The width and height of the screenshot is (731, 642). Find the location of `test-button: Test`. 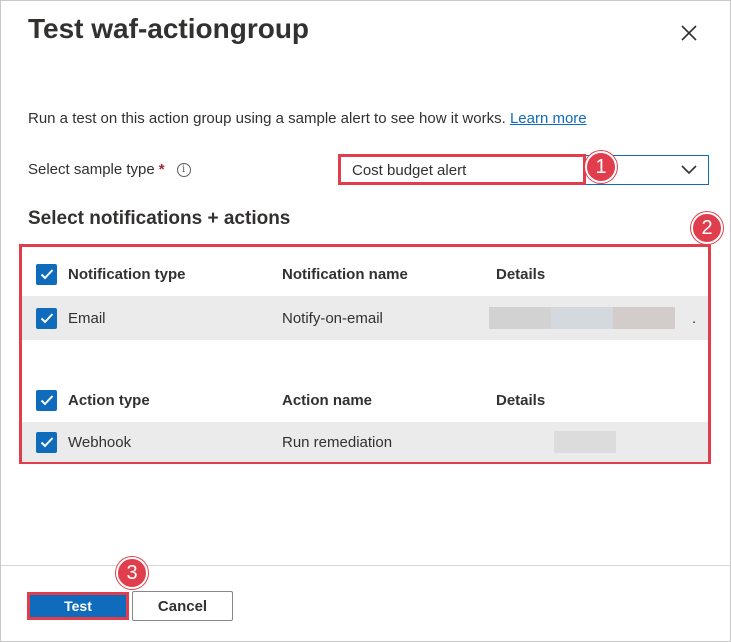

test-button: Test is located at coordinates (78, 606).